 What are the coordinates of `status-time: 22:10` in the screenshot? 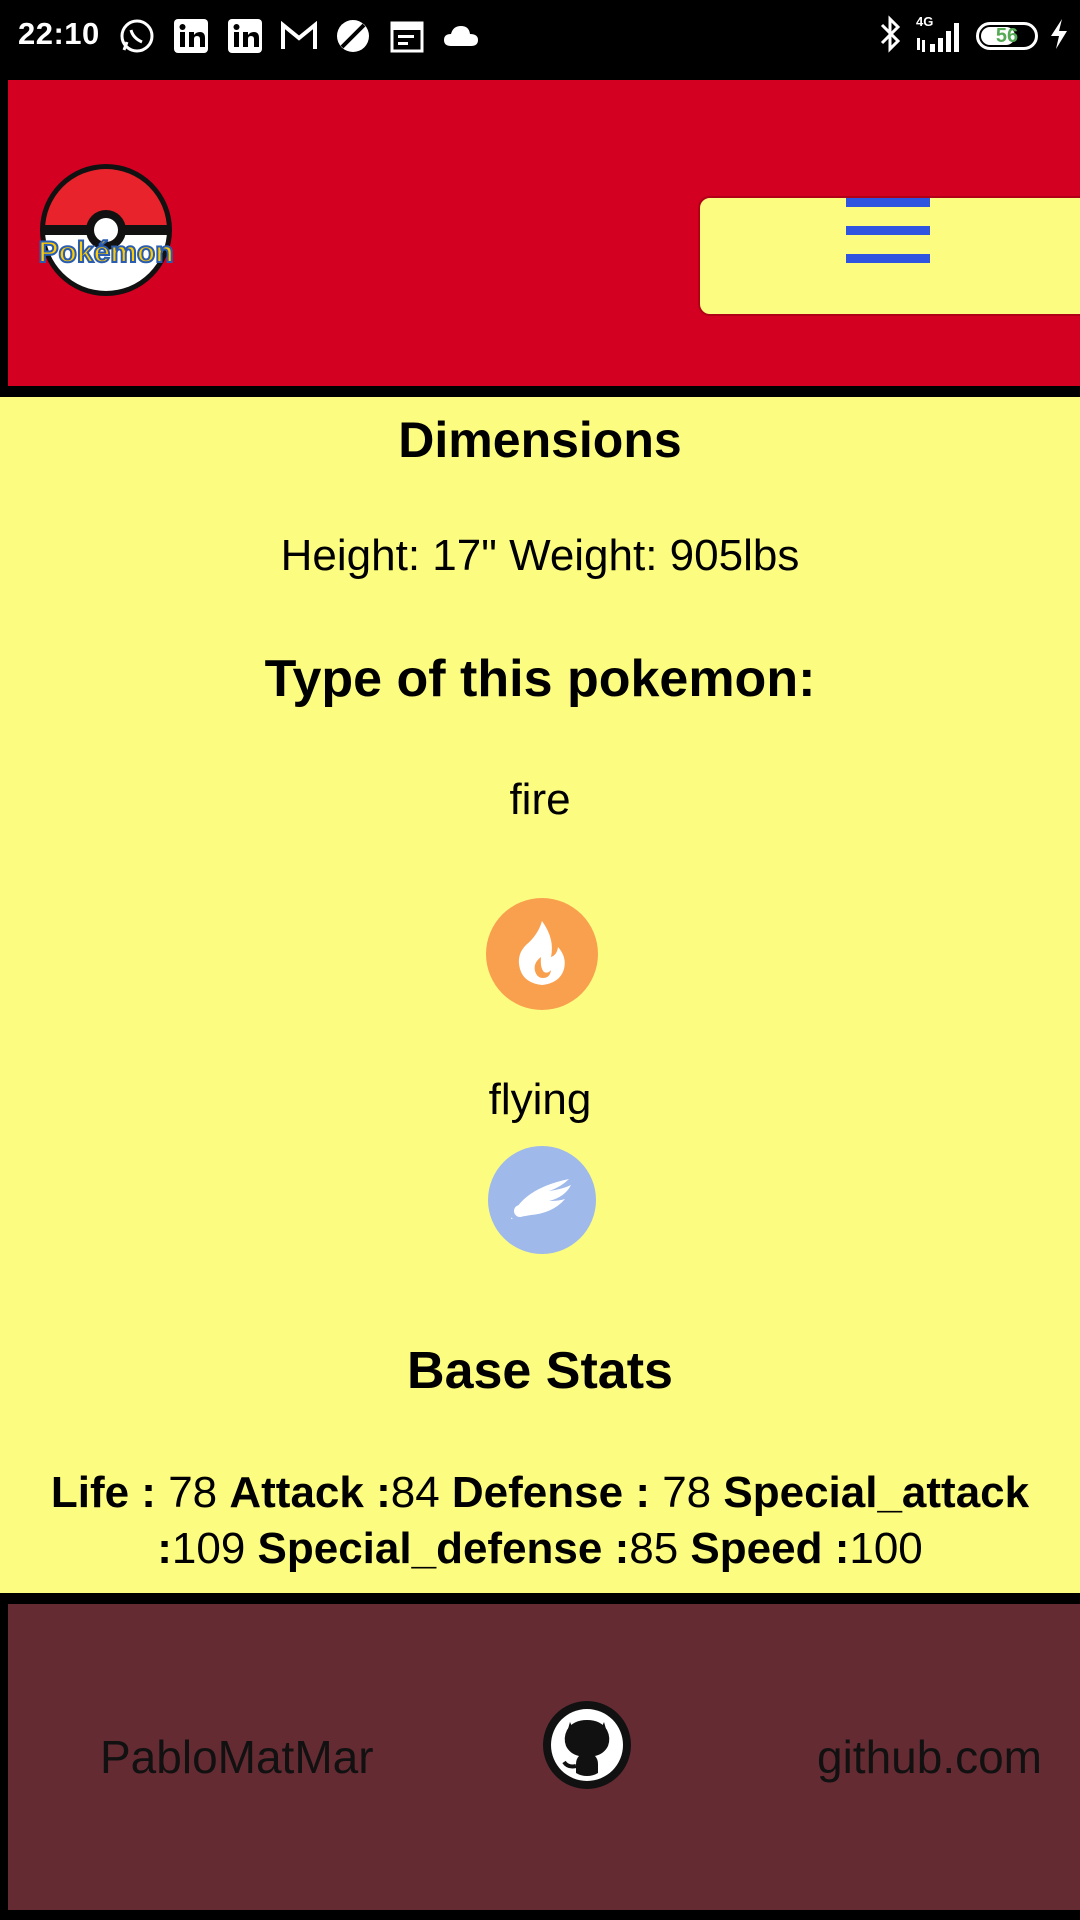 It's located at (59, 33).